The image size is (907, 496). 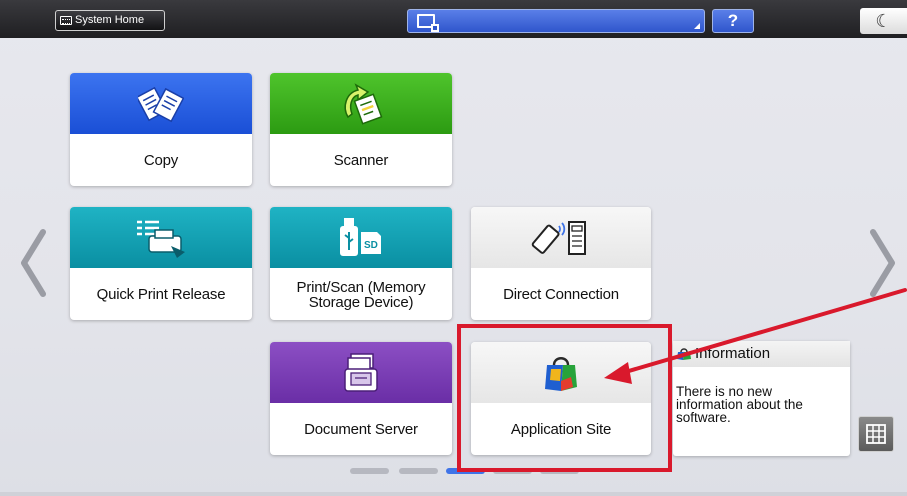 What do you see at coordinates (453, 494) in the screenshot?
I see `bottom-edge` at bounding box center [453, 494].